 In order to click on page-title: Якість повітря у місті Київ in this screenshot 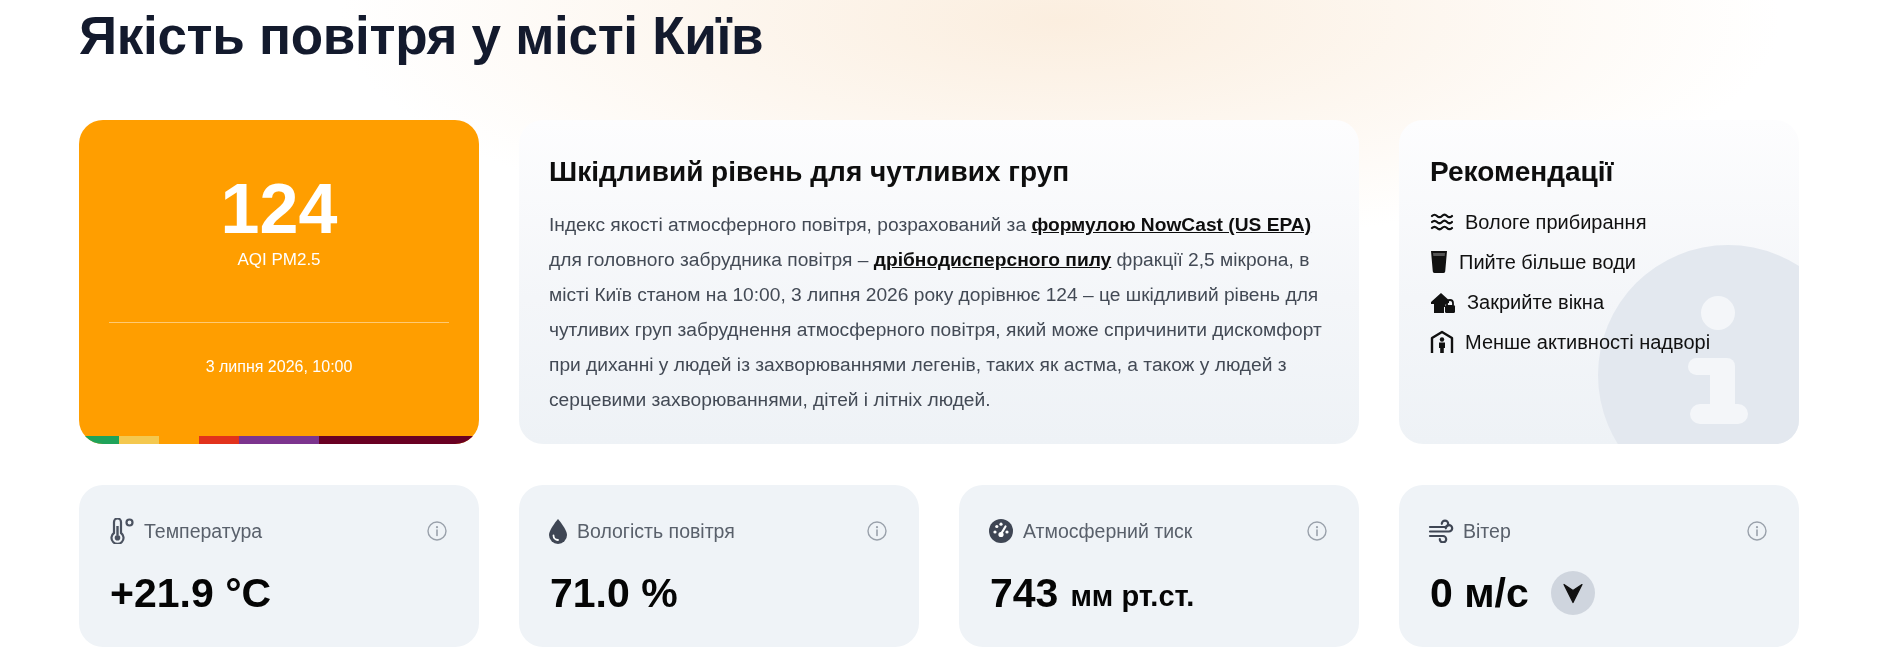, I will do `click(421, 36)`.